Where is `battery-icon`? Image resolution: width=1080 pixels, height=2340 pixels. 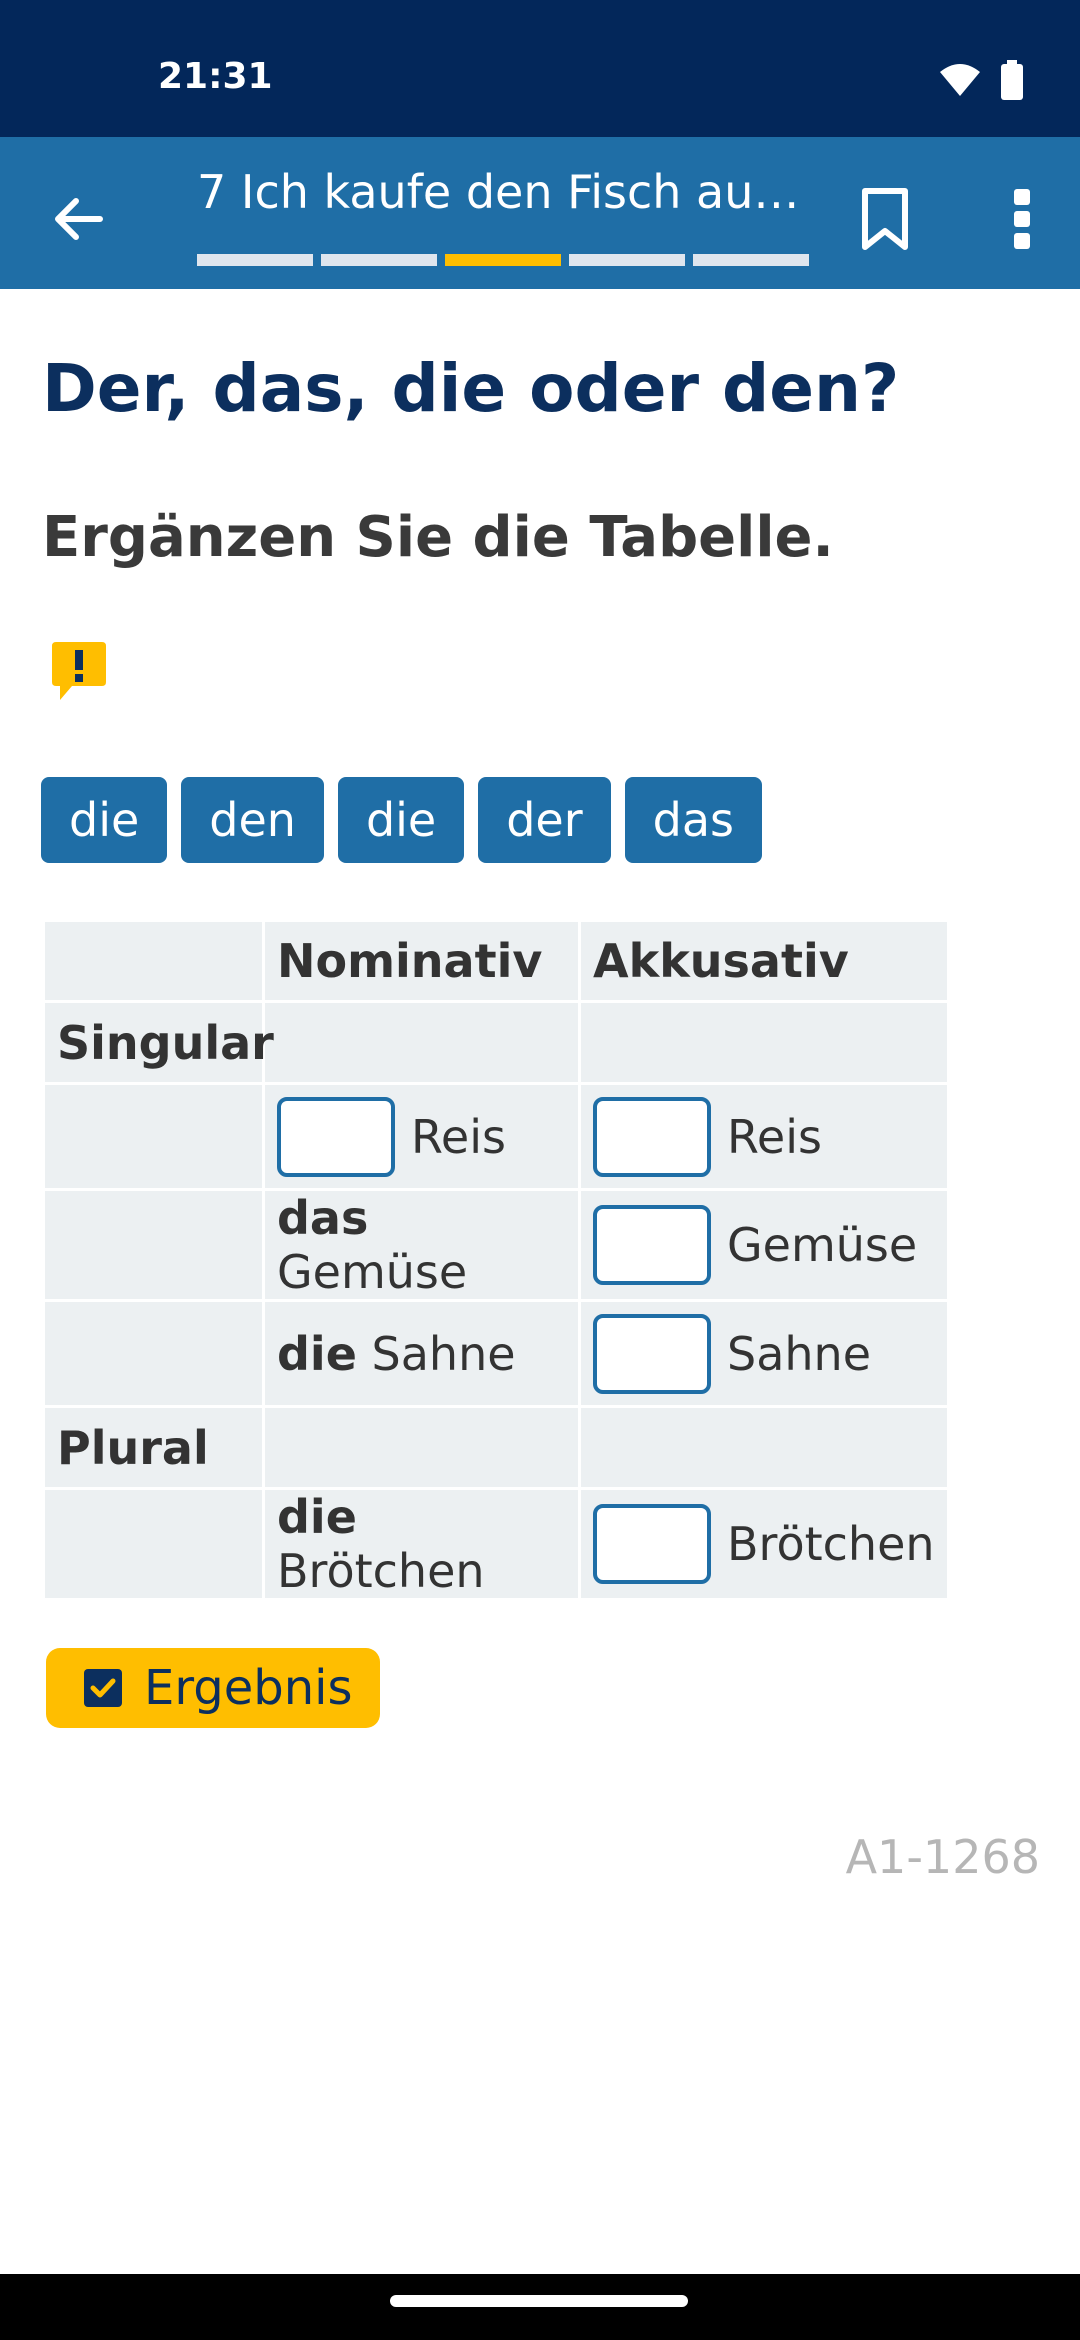
battery-icon is located at coordinates (1012, 80).